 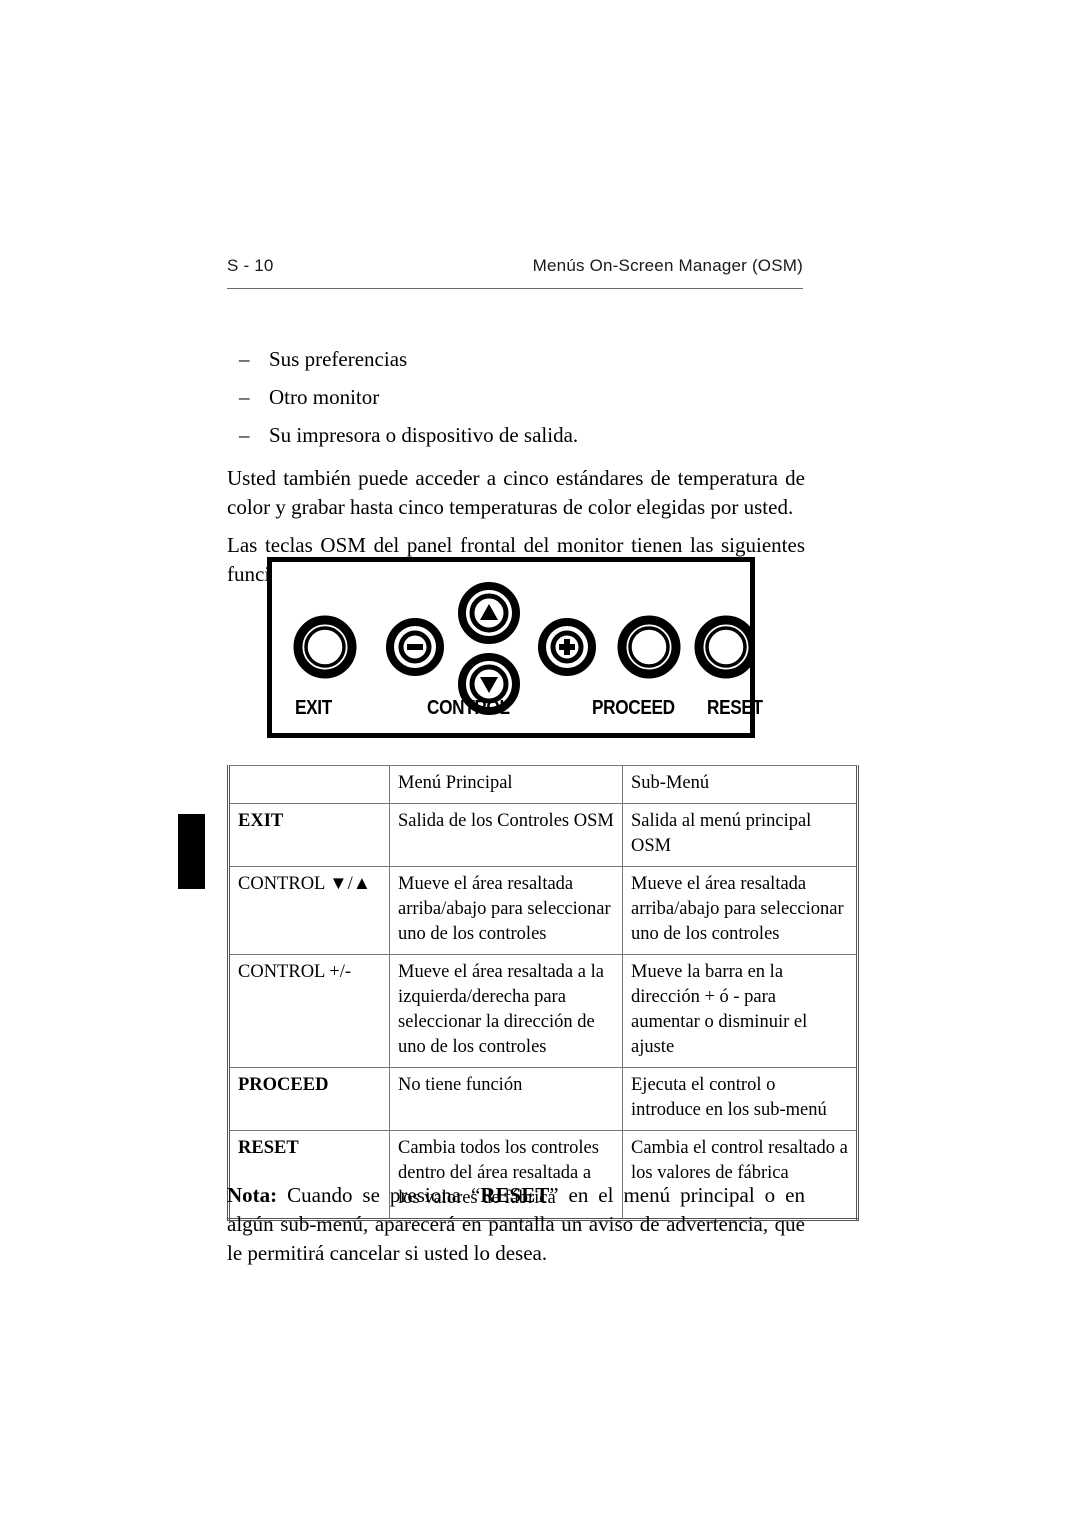 What do you see at coordinates (740, 835) in the screenshot?
I see `row-sub-menu: Salida al menú principal OSM` at bounding box center [740, 835].